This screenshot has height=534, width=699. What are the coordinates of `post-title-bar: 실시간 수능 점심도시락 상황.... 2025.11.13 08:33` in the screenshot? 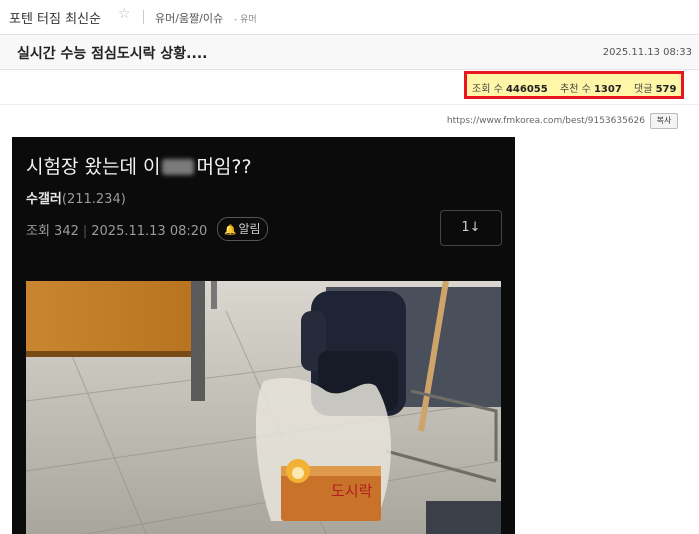 It's located at (349, 52).